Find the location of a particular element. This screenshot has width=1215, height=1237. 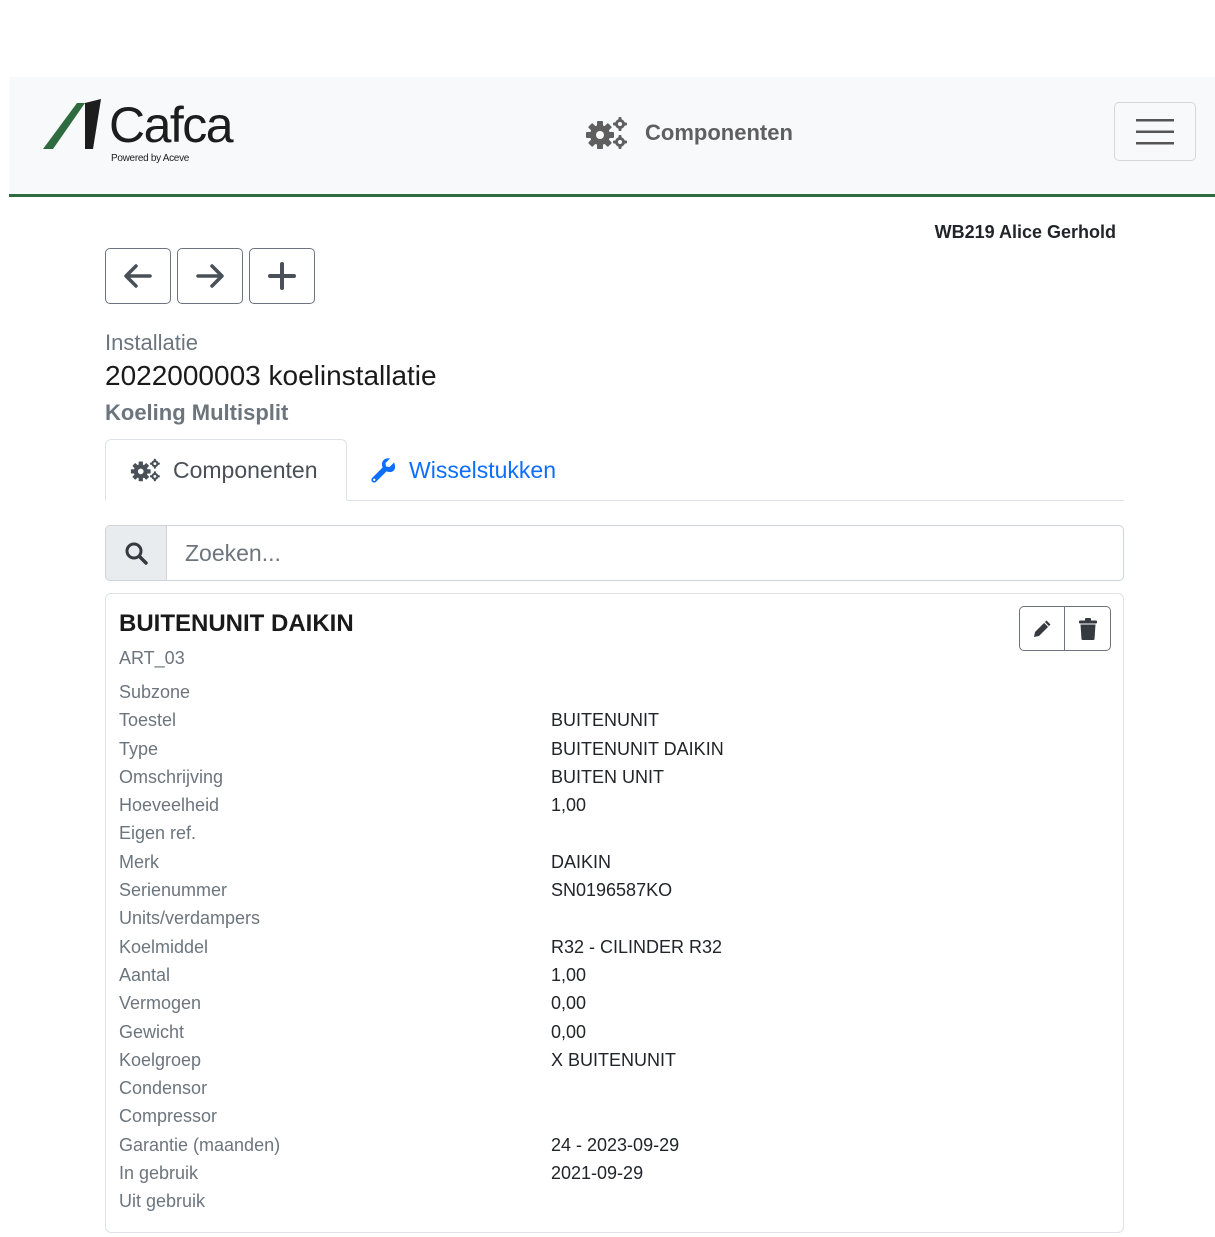

property-value: SN0196587KO is located at coordinates (612, 890).